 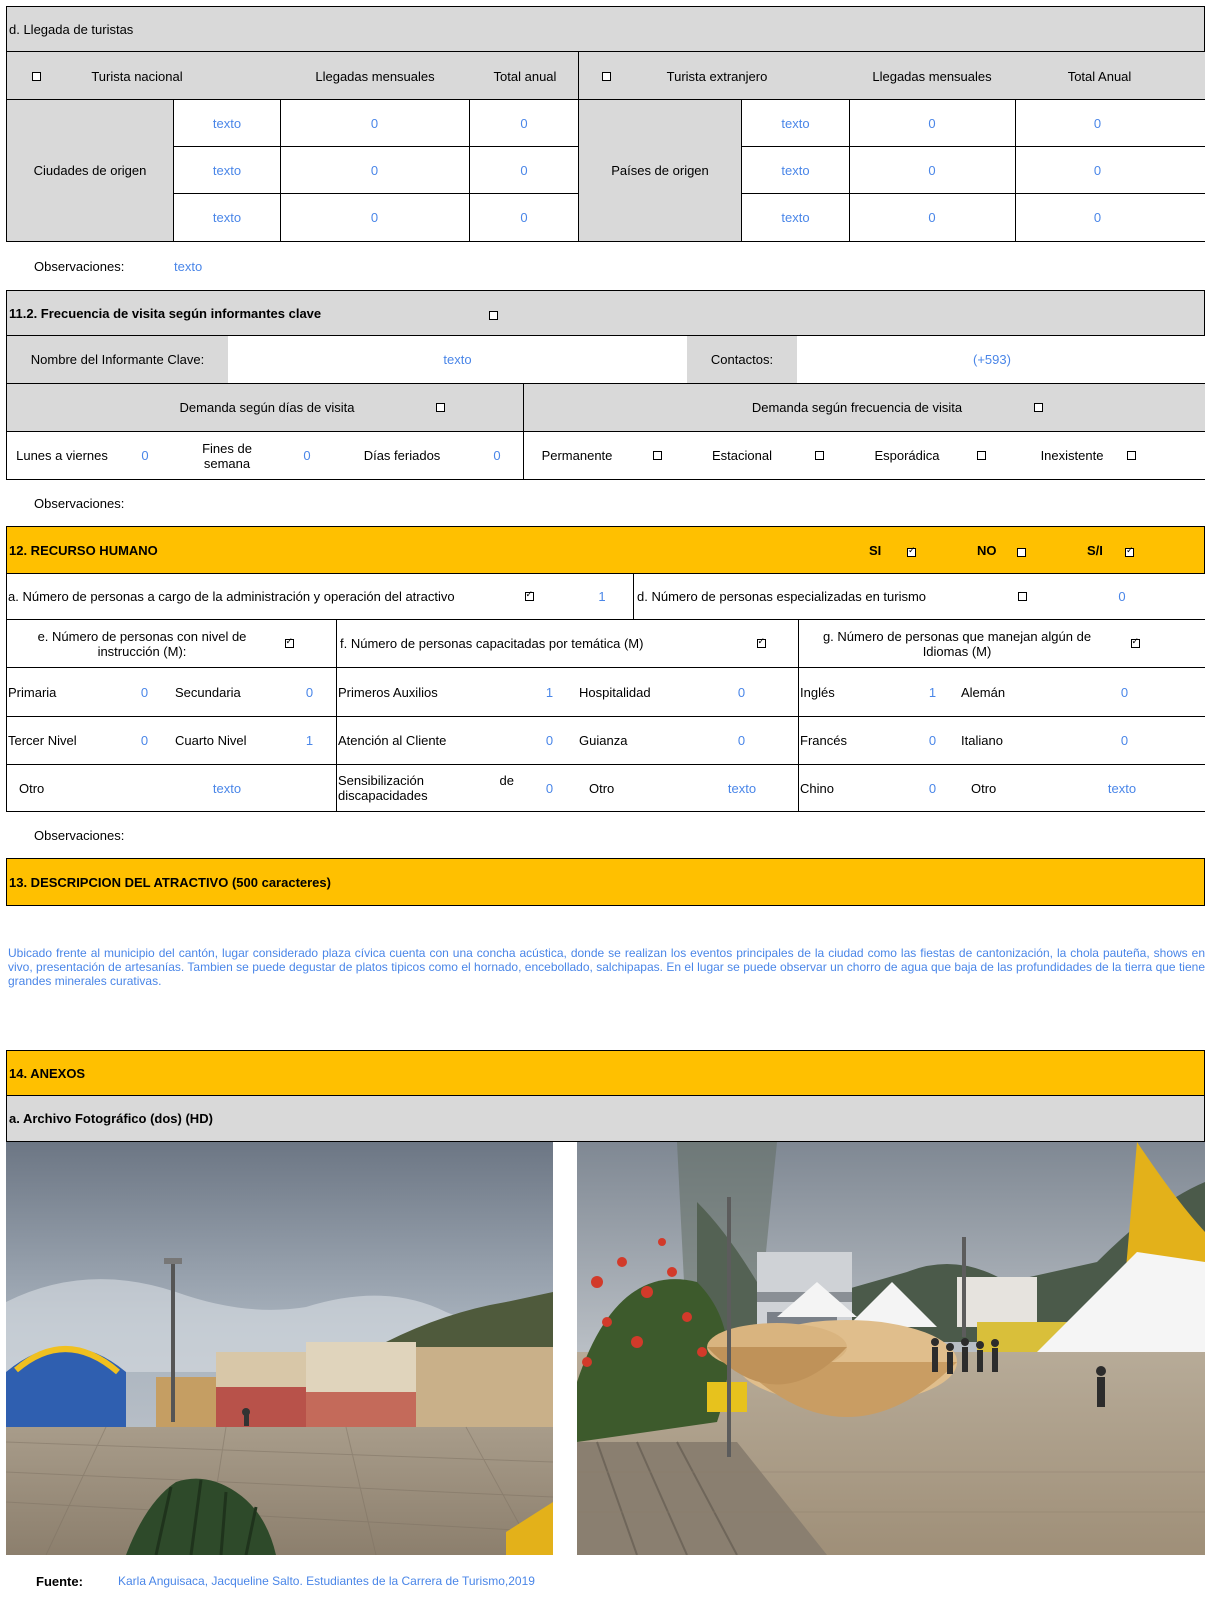 I want to click on sensibilizacion-label: Sensibilización de discapacidades, so click(x=424, y=788).